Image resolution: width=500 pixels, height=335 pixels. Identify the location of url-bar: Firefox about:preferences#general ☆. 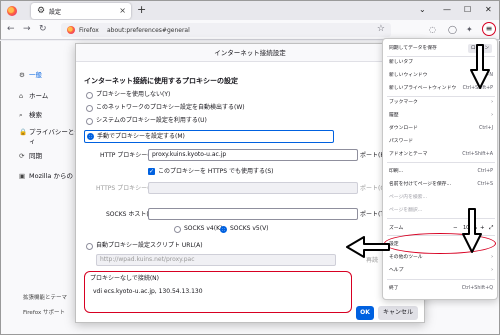
(226, 30).